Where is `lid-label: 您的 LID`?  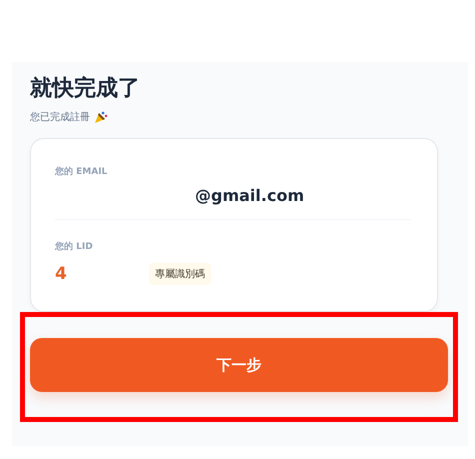 lid-label: 您的 LID is located at coordinates (74, 246).